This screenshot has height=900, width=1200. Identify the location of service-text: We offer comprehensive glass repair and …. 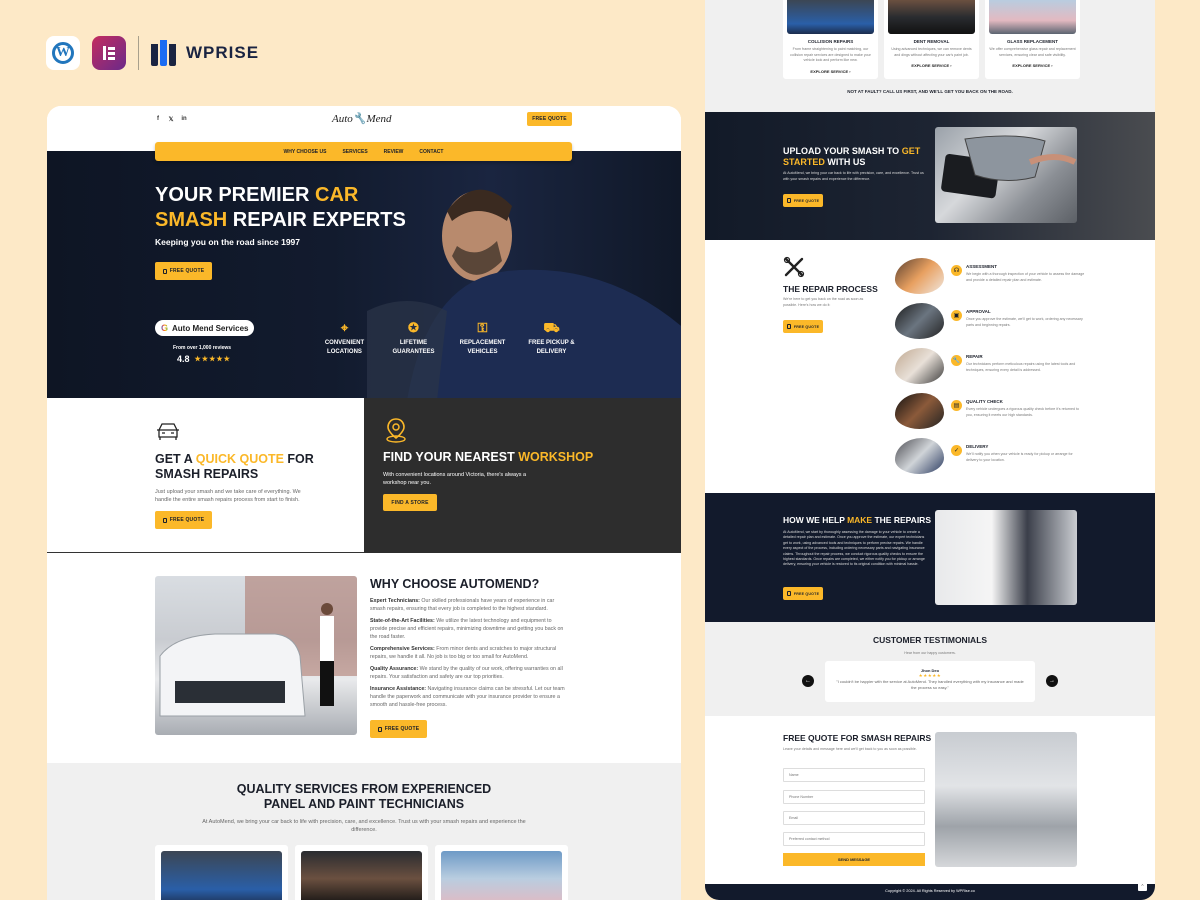
(1032, 52).